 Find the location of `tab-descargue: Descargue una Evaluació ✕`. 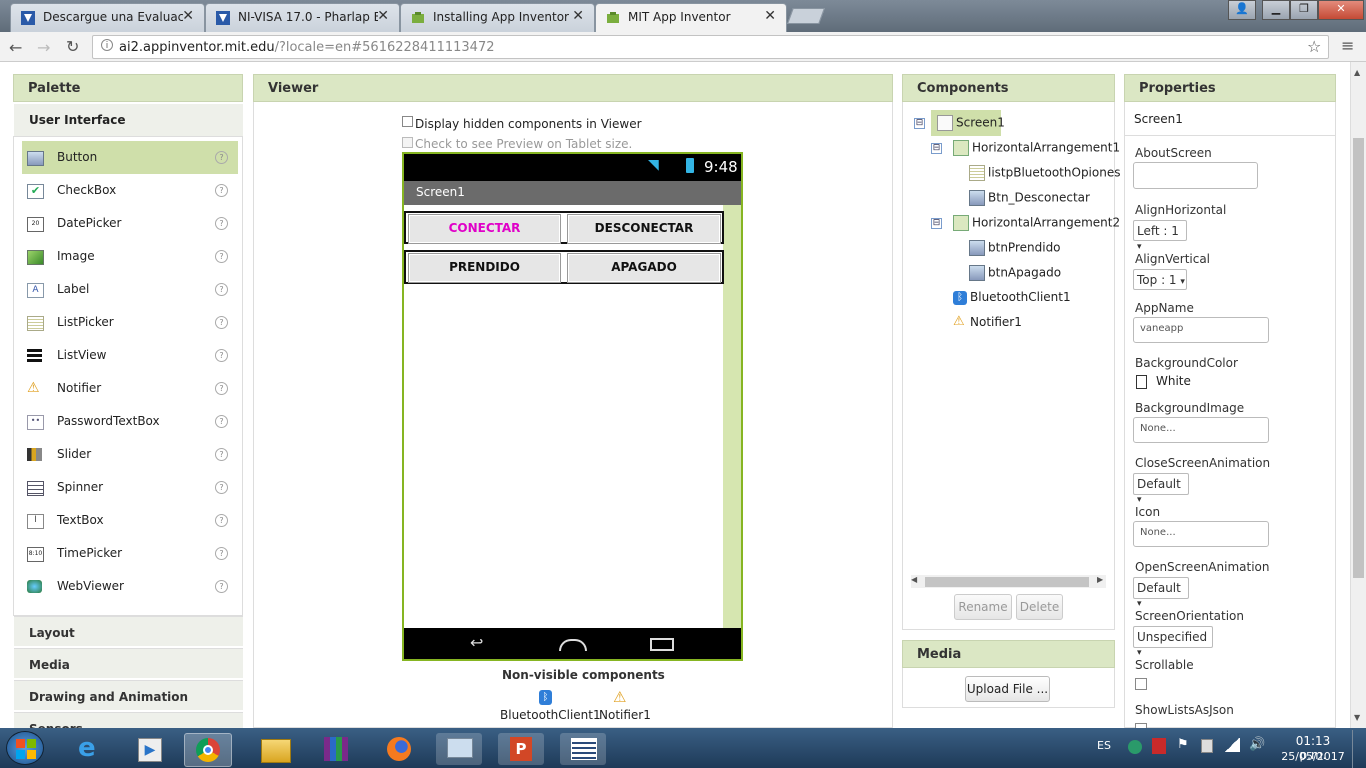

tab-descargue: Descargue una Evaluació ✕ is located at coordinates (107, 18).